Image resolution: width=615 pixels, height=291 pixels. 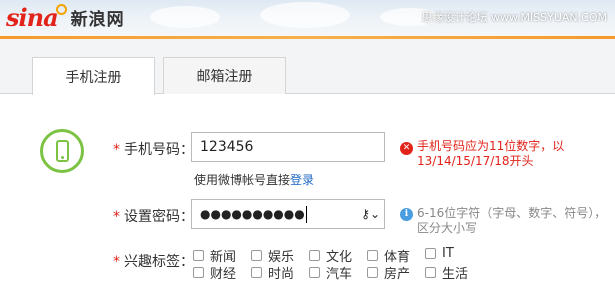 What do you see at coordinates (306, 214) in the screenshot?
I see `text-caret` at bounding box center [306, 214].